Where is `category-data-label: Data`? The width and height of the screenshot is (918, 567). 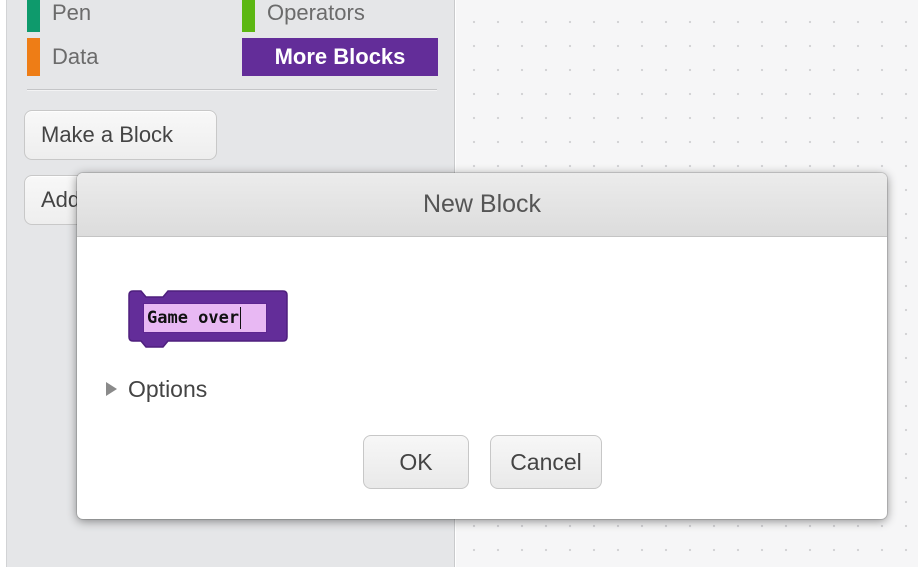
category-data-label: Data is located at coordinates (75, 56).